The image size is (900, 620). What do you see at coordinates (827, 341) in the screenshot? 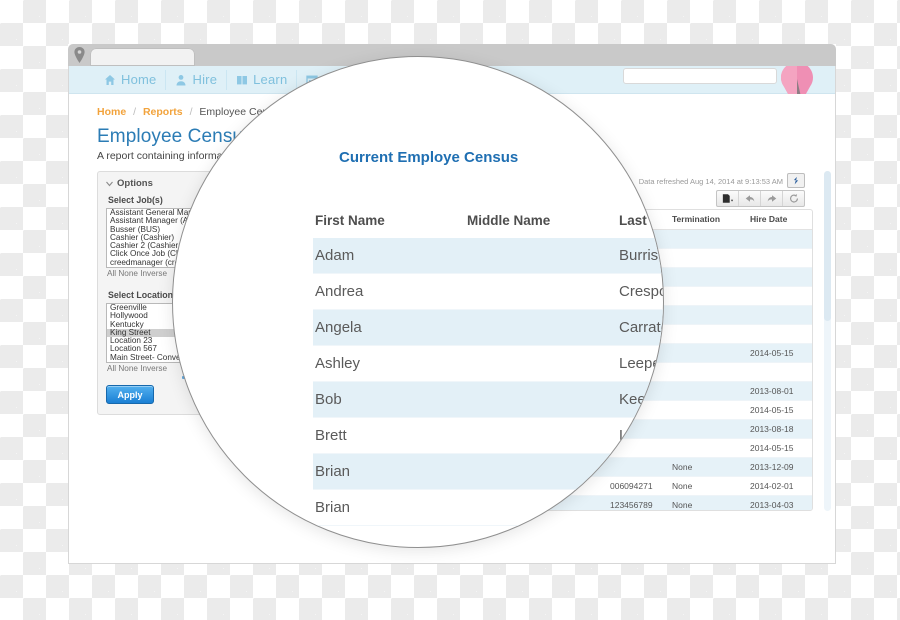
I see `report-scrollbar` at bounding box center [827, 341].